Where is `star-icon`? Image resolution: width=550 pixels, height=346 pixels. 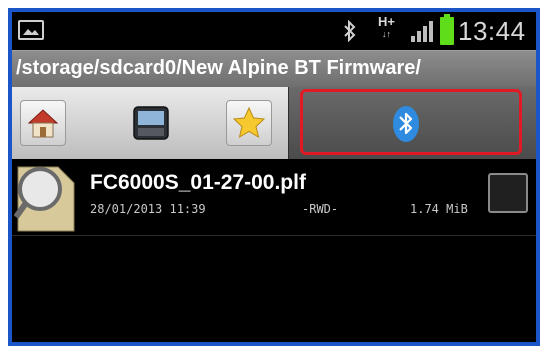 star-icon is located at coordinates (249, 122).